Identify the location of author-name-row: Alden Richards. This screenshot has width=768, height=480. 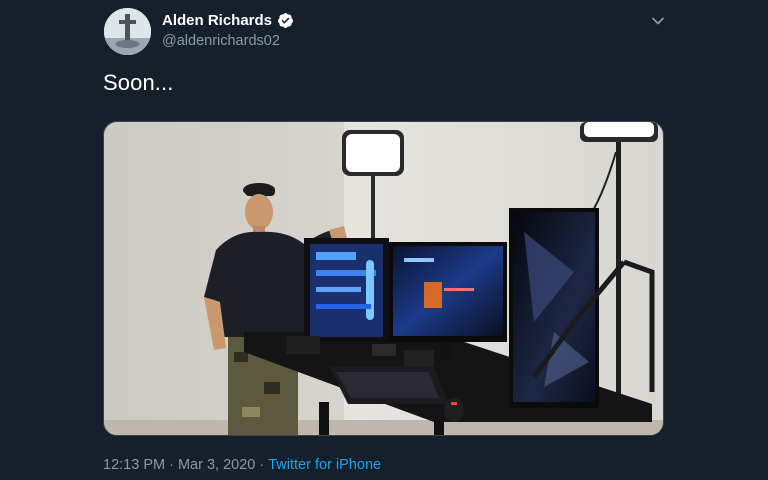
(228, 20).